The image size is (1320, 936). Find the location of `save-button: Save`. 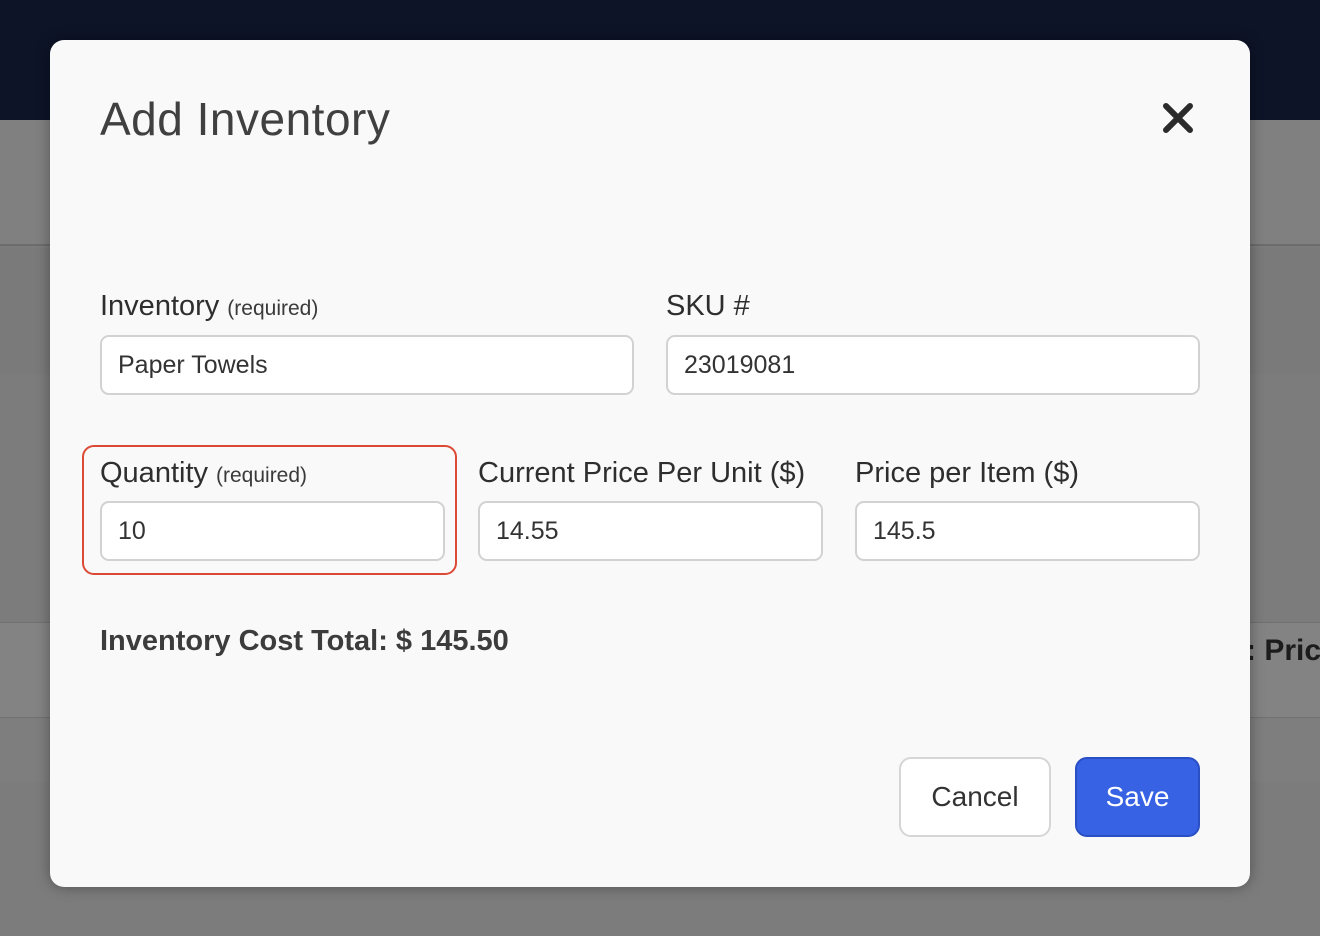

save-button: Save is located at coordinates (1137, 797).